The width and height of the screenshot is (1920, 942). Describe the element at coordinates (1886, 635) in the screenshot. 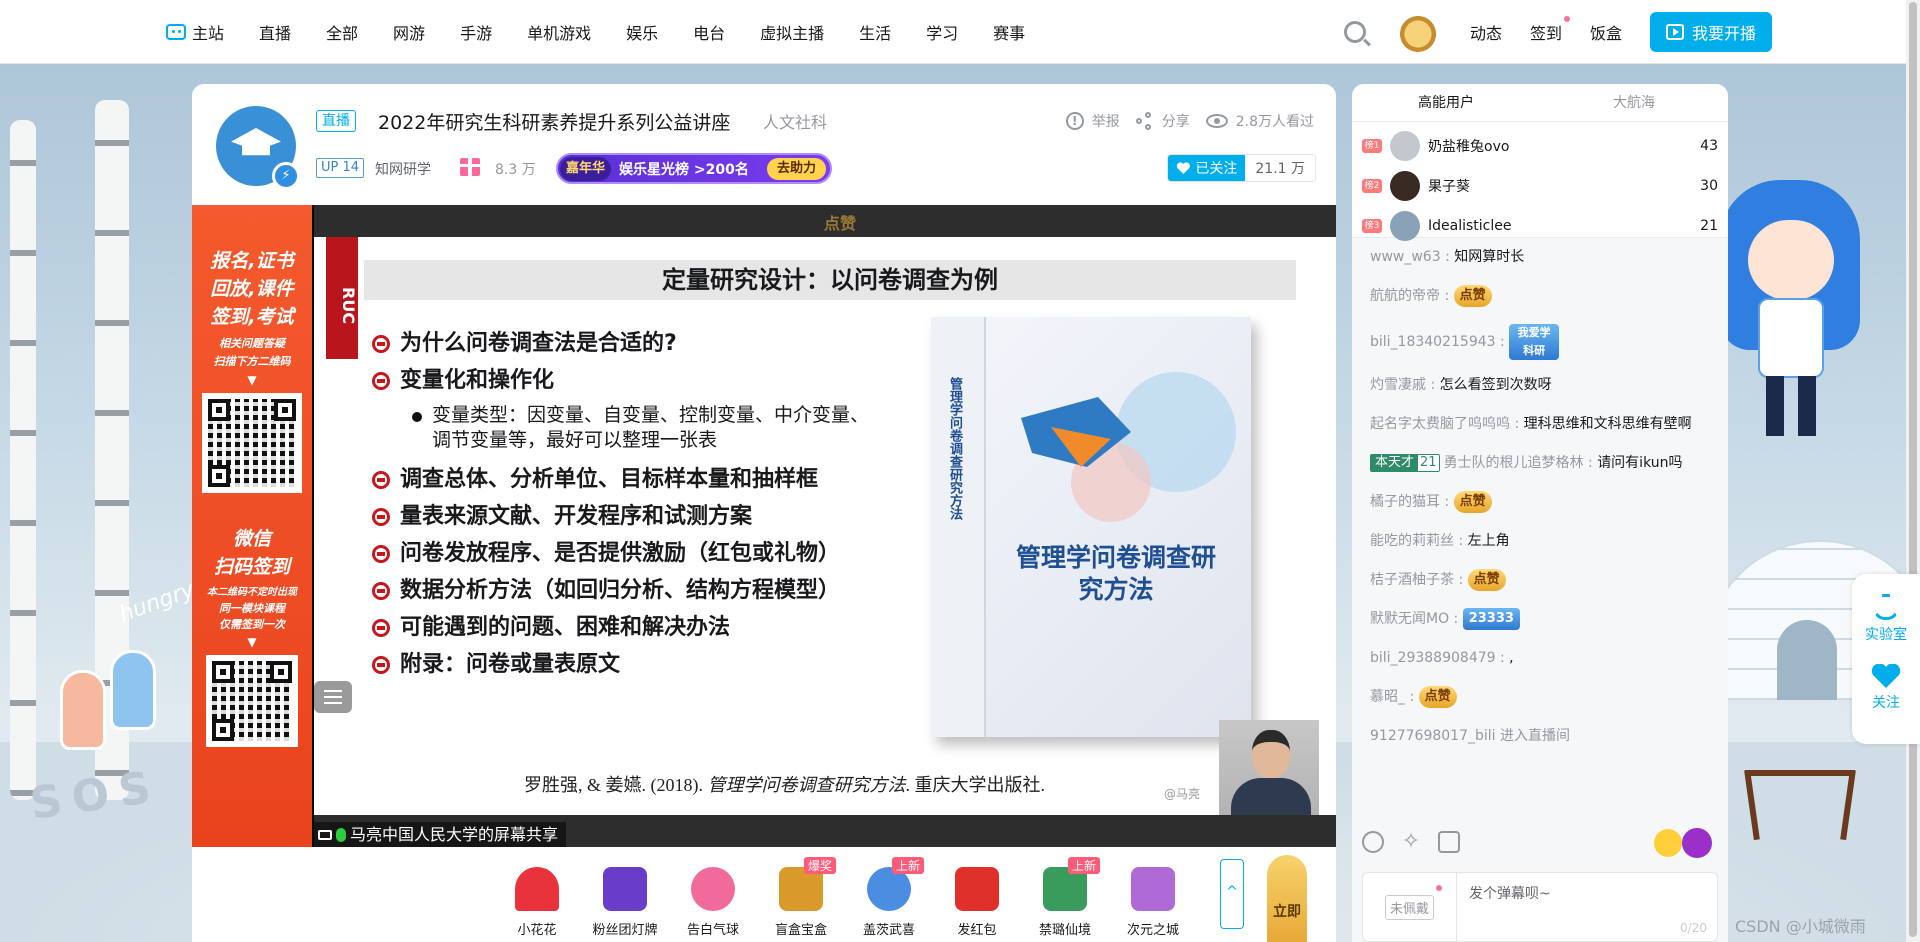

I see `lab-label: 实验室` at that location.